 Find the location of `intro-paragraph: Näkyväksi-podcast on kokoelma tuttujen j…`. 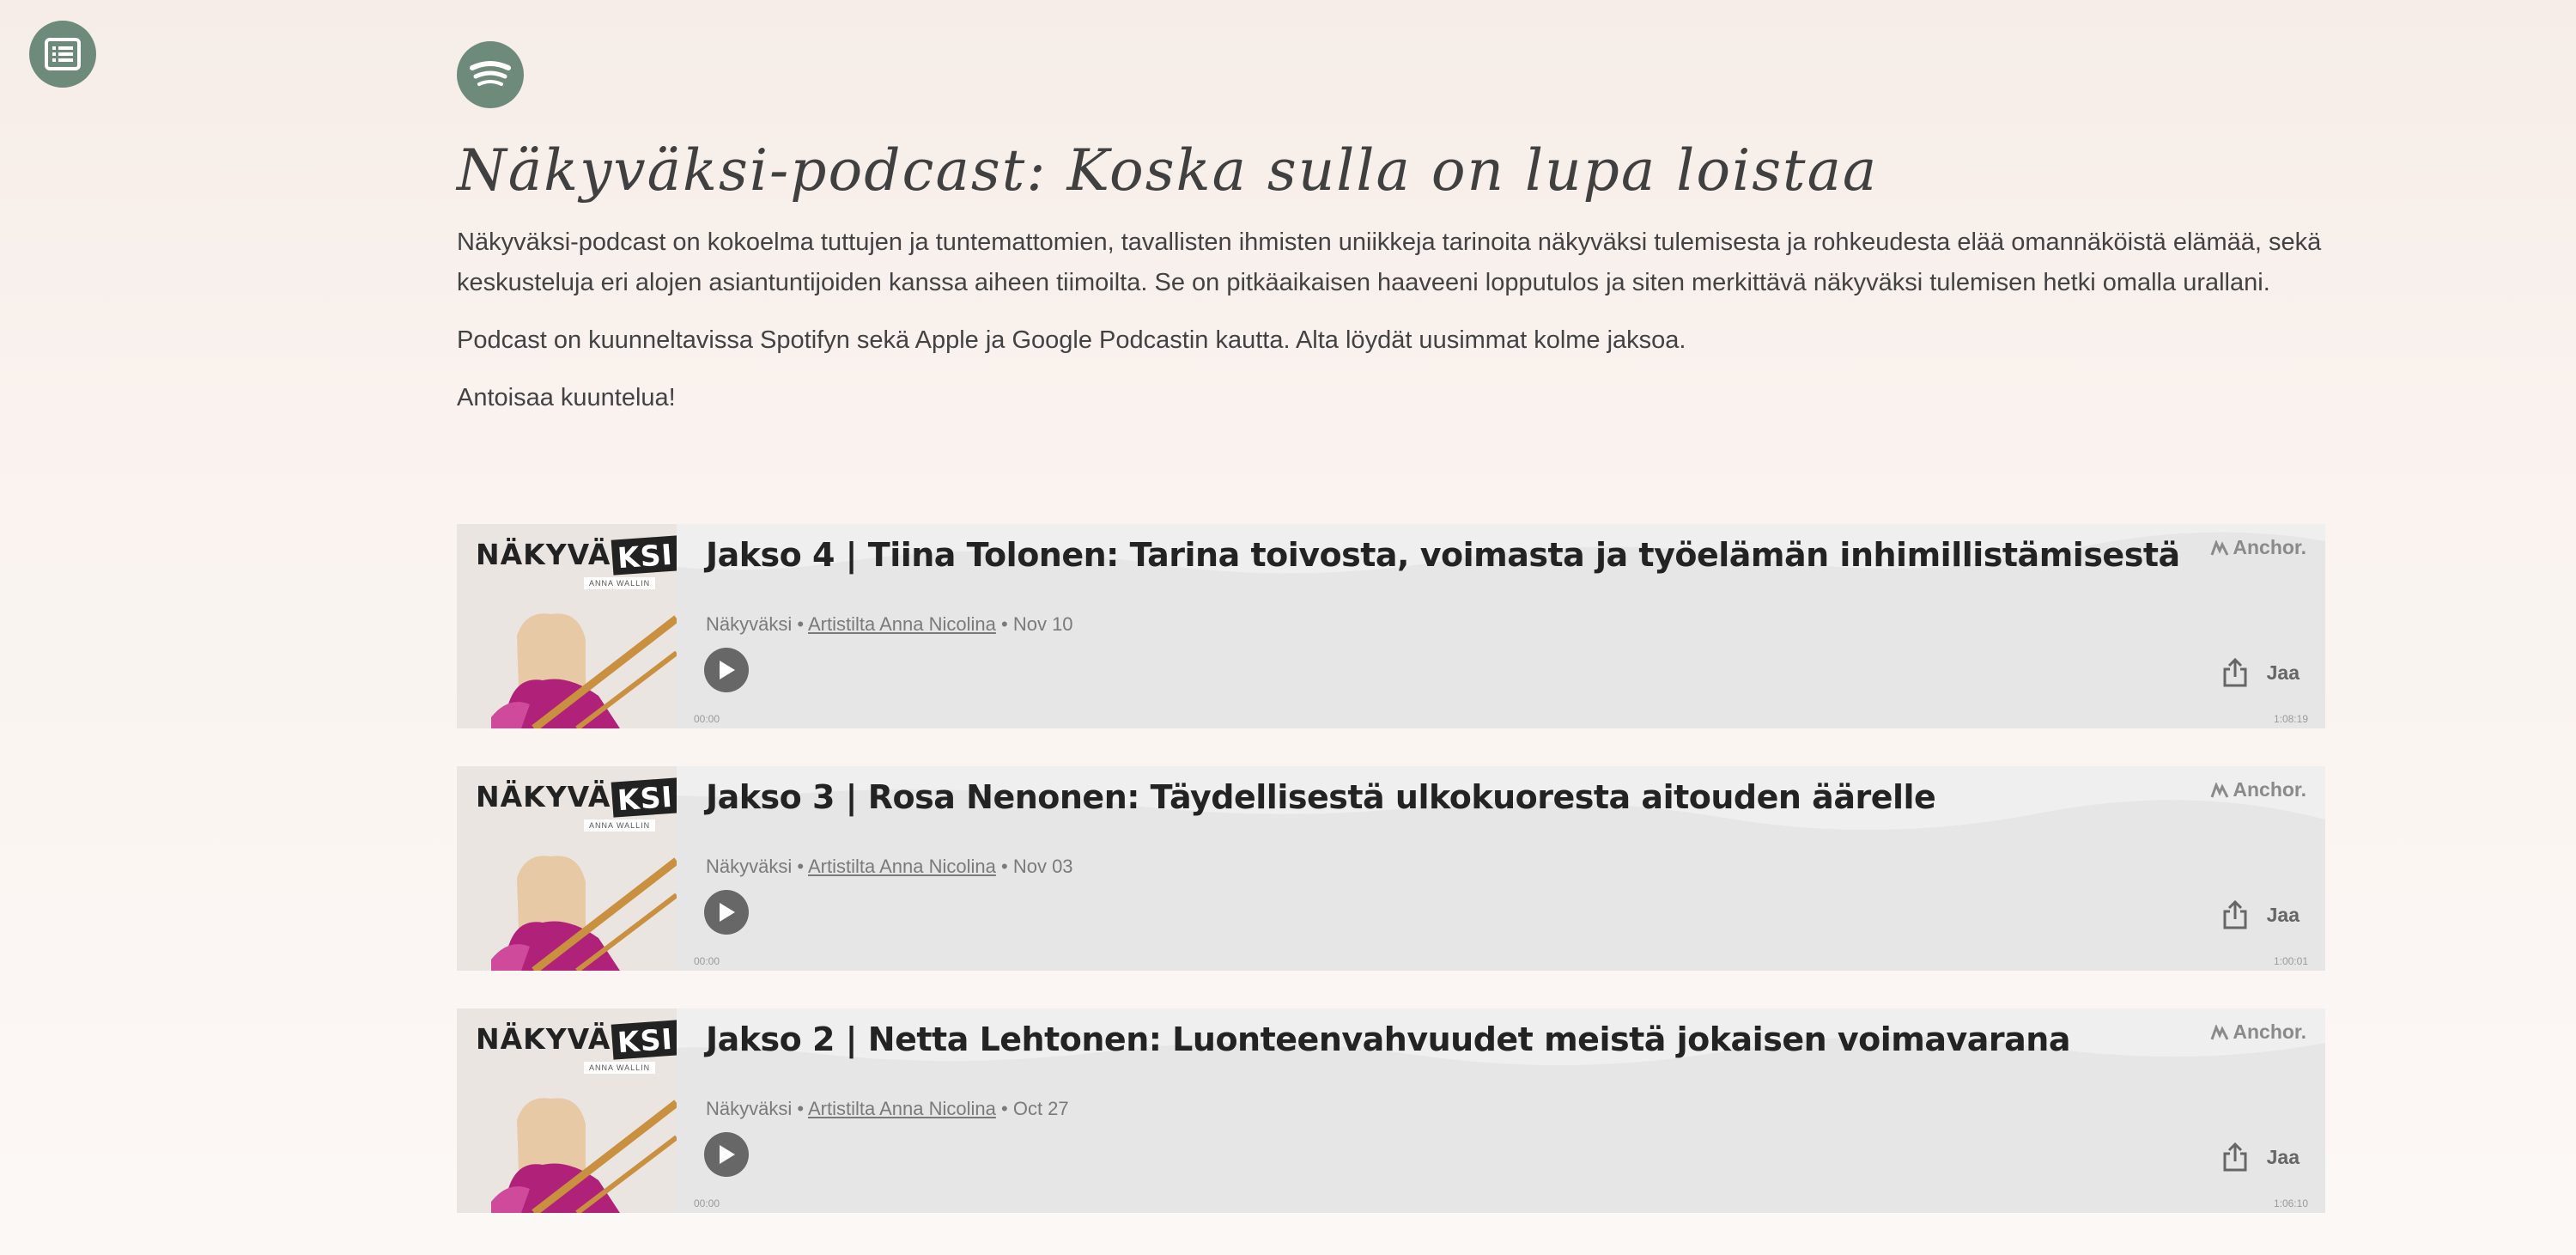

intro-paragraph: Näkyväksi-podcast on kokoelma tuttujen j… is located at coordinates (1389, 262).